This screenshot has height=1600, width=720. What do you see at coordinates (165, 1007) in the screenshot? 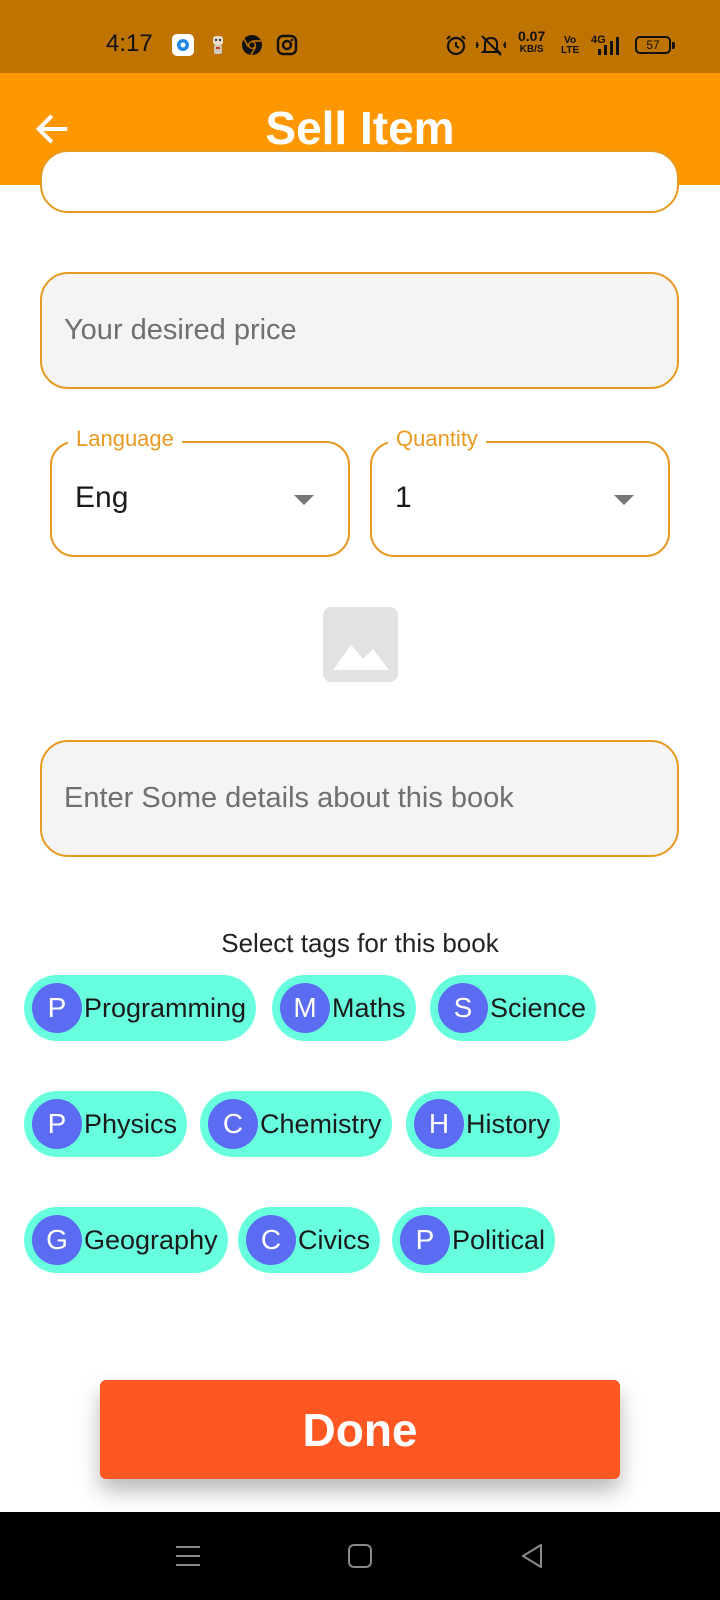
I see `chip-label: Programming` at bounding box center [165, 1007].